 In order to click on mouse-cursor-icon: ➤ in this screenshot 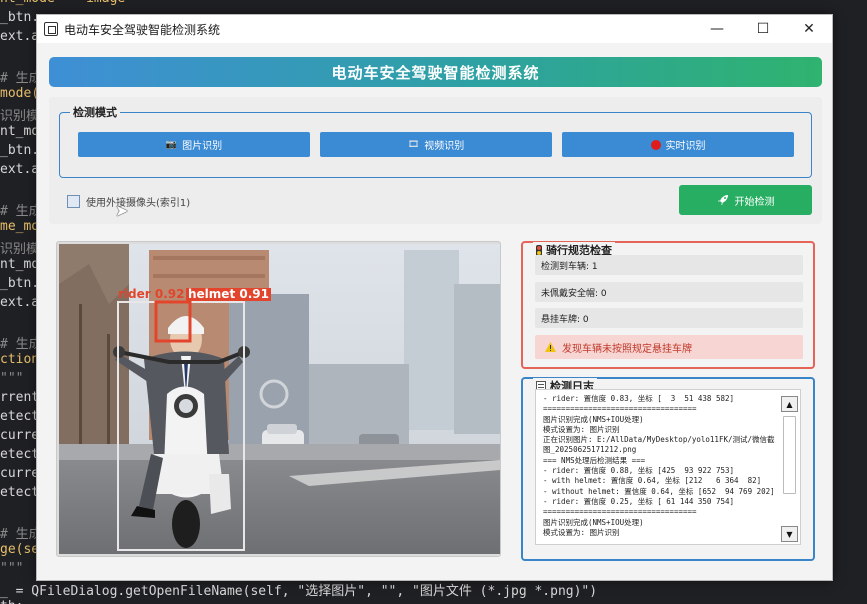, I will do `click(122, 210)`.